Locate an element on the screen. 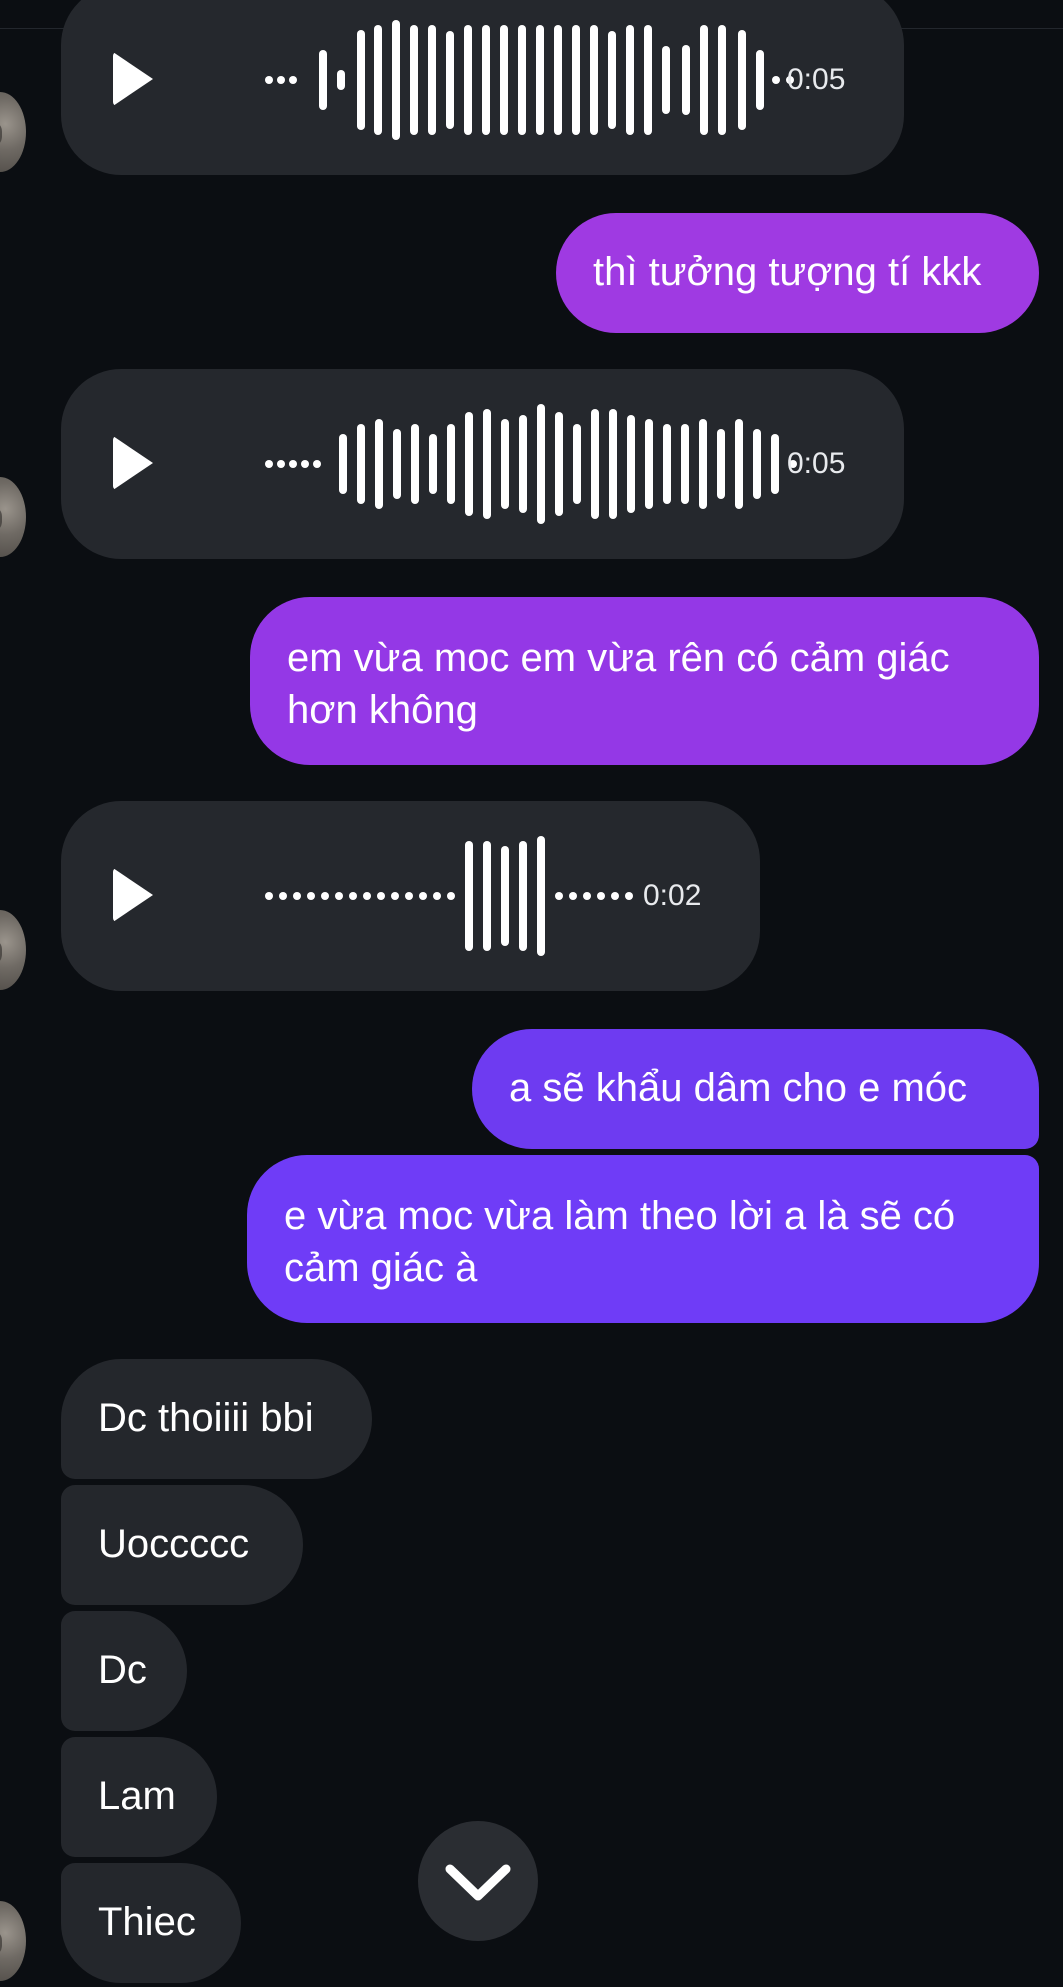 The image size is (1063, 1987). outgoing-message: a sẽ khẩu dâm cho e móc is located at coordinates (755, 1089).